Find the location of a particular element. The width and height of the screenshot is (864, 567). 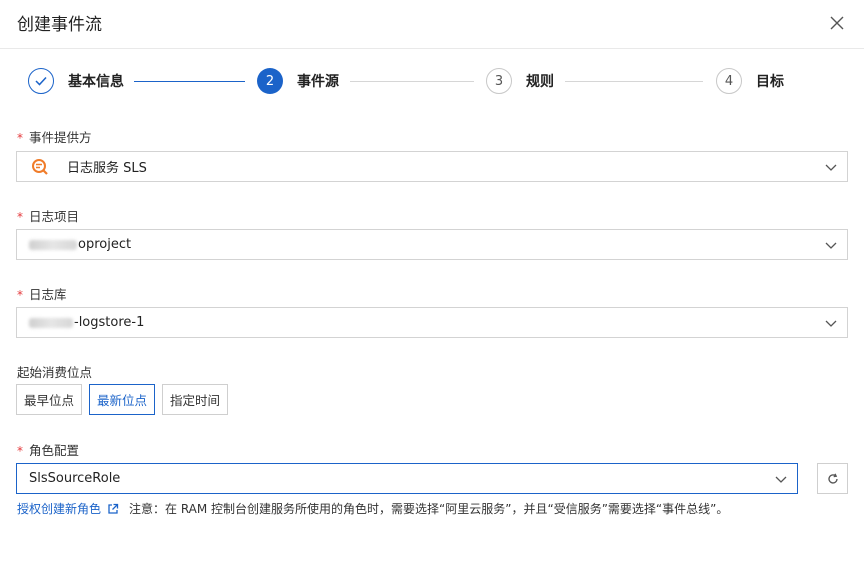

role-value: SlsSourceRole is located at coordinates (75, 478).